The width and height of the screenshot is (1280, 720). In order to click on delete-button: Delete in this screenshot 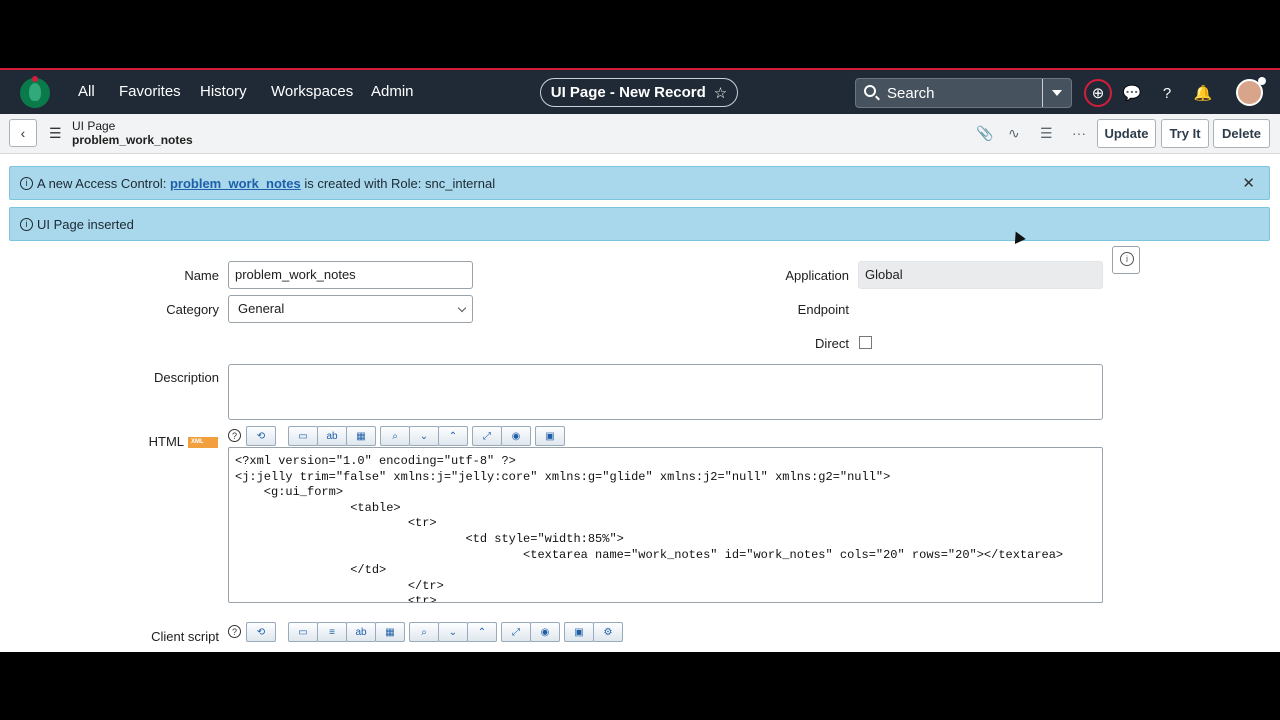, I will do `click(1241, 133)`.